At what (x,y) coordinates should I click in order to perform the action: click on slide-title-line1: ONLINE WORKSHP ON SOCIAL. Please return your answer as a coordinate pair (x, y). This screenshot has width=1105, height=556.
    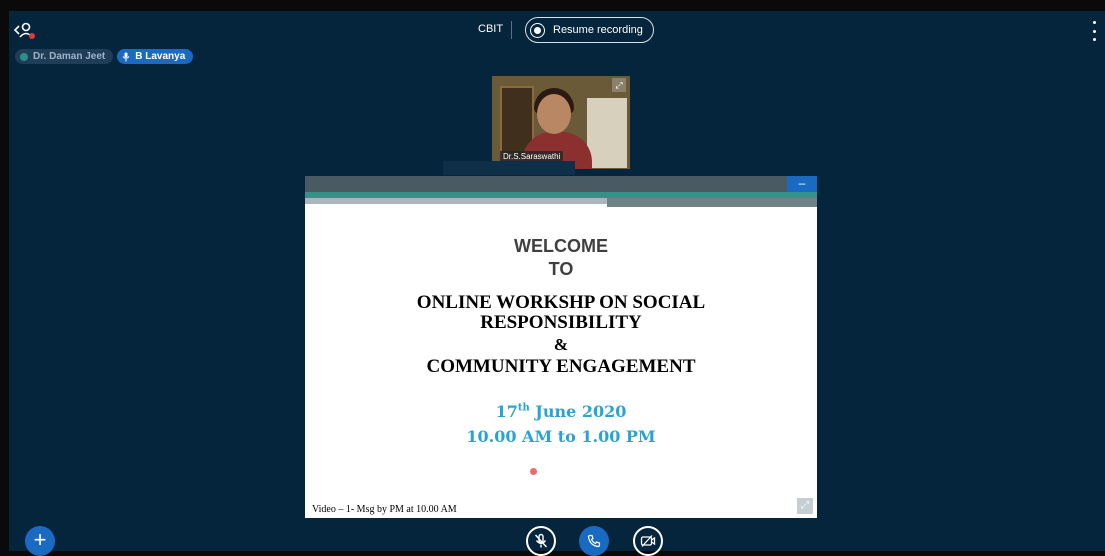
    Looking at the image, I should click on (561, 302).